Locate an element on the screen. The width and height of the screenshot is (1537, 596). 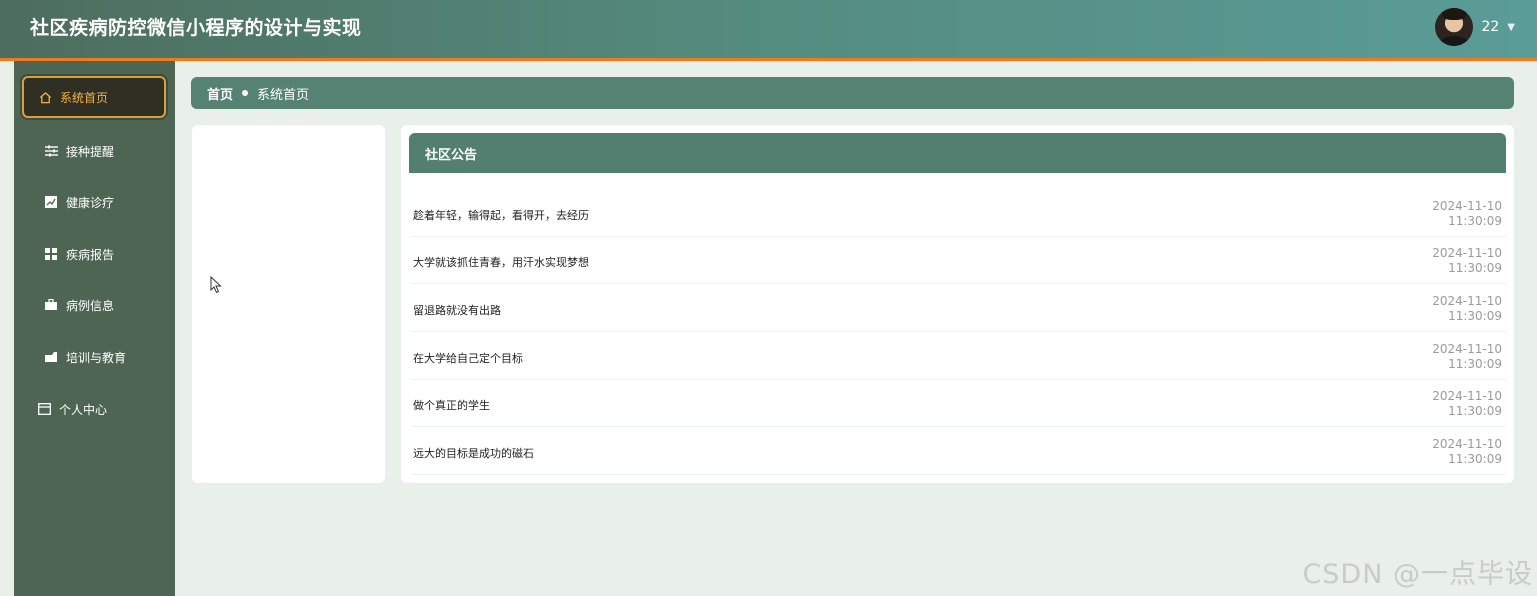
sidebar-item-training: 培训与教育 is located at coordinates (94, 357).